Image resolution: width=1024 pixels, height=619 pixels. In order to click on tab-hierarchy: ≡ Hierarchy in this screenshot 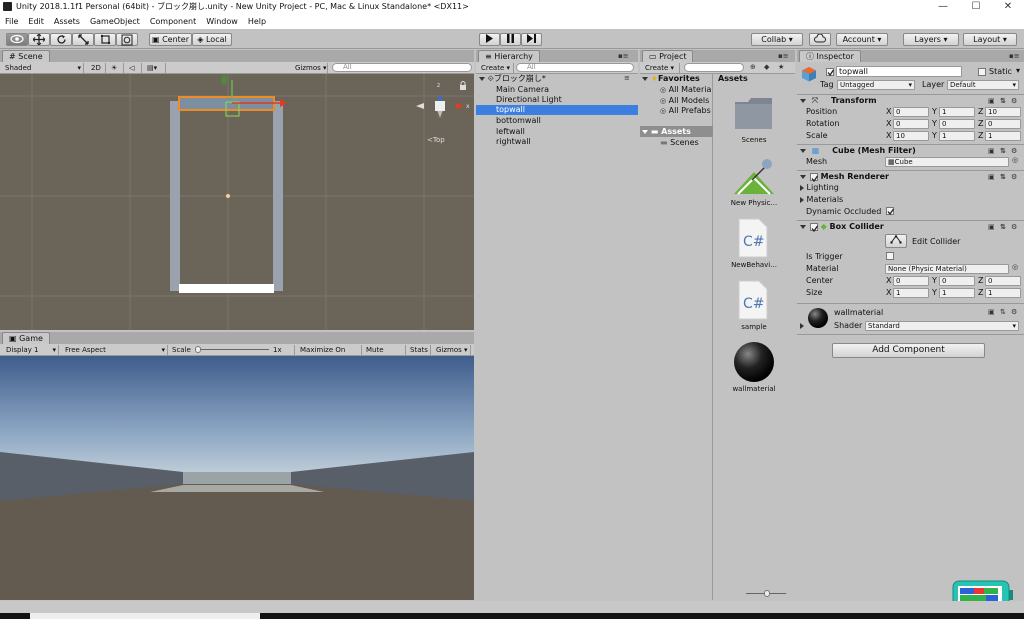, I will do `click(509, 56)`.